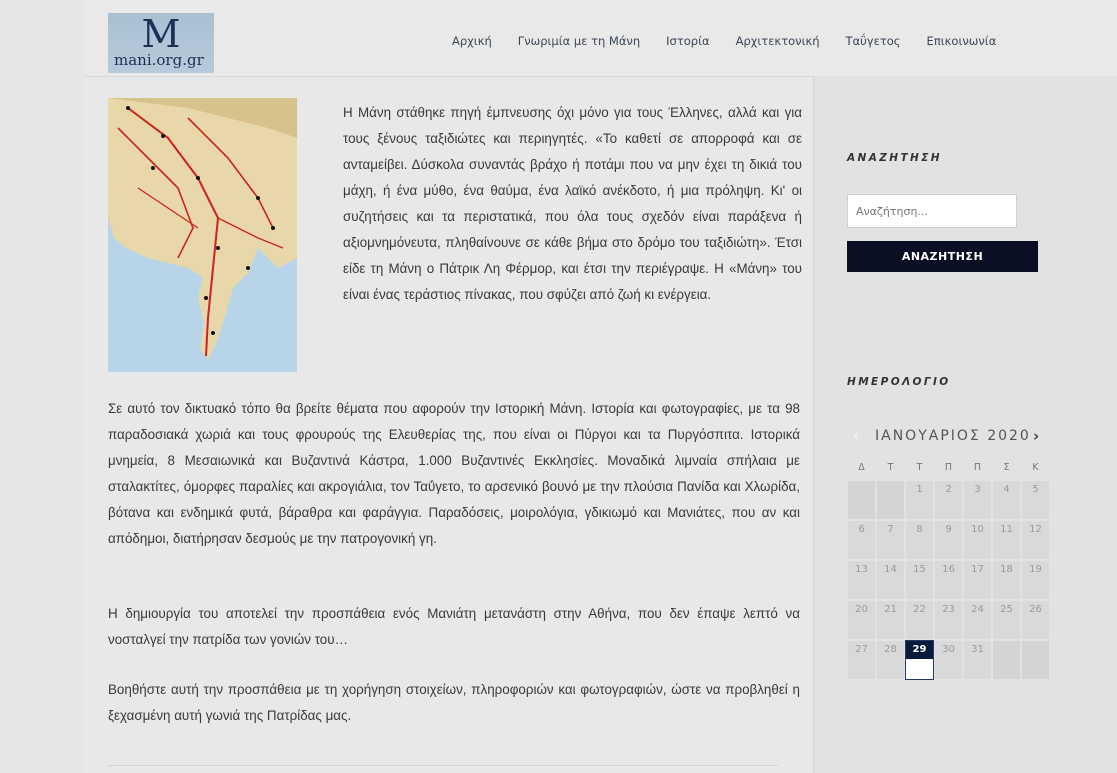 Image resolution: width=1117 pixels, height=773 pixels. Describe the element at coordinates (890, 620) in the screenshot. I see `calendar-day: 21` at that location.